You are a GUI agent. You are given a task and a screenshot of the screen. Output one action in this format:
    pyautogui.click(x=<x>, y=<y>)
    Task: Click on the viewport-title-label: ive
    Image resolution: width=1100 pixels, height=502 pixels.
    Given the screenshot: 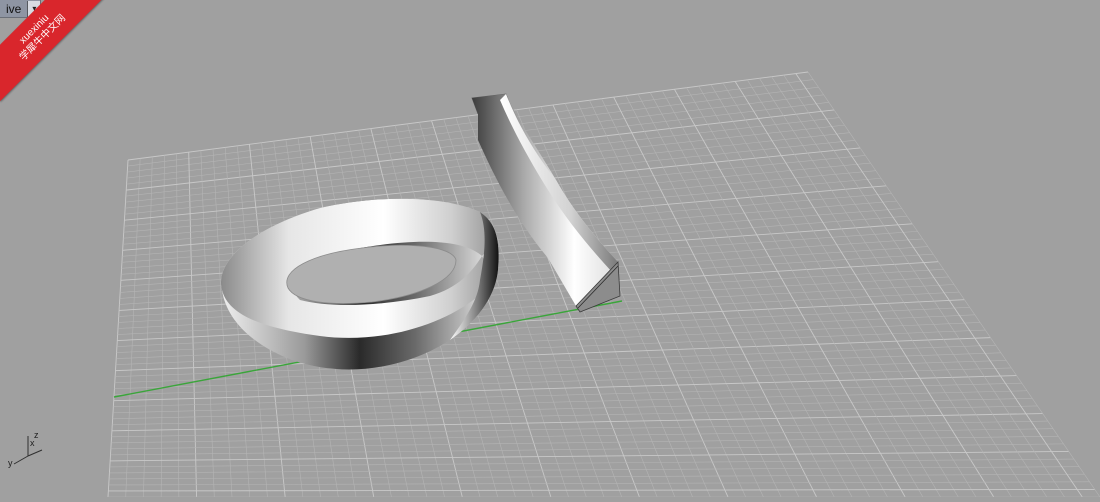 What is the action you would take?
    pyautogui.click(x=15, y=9)
    